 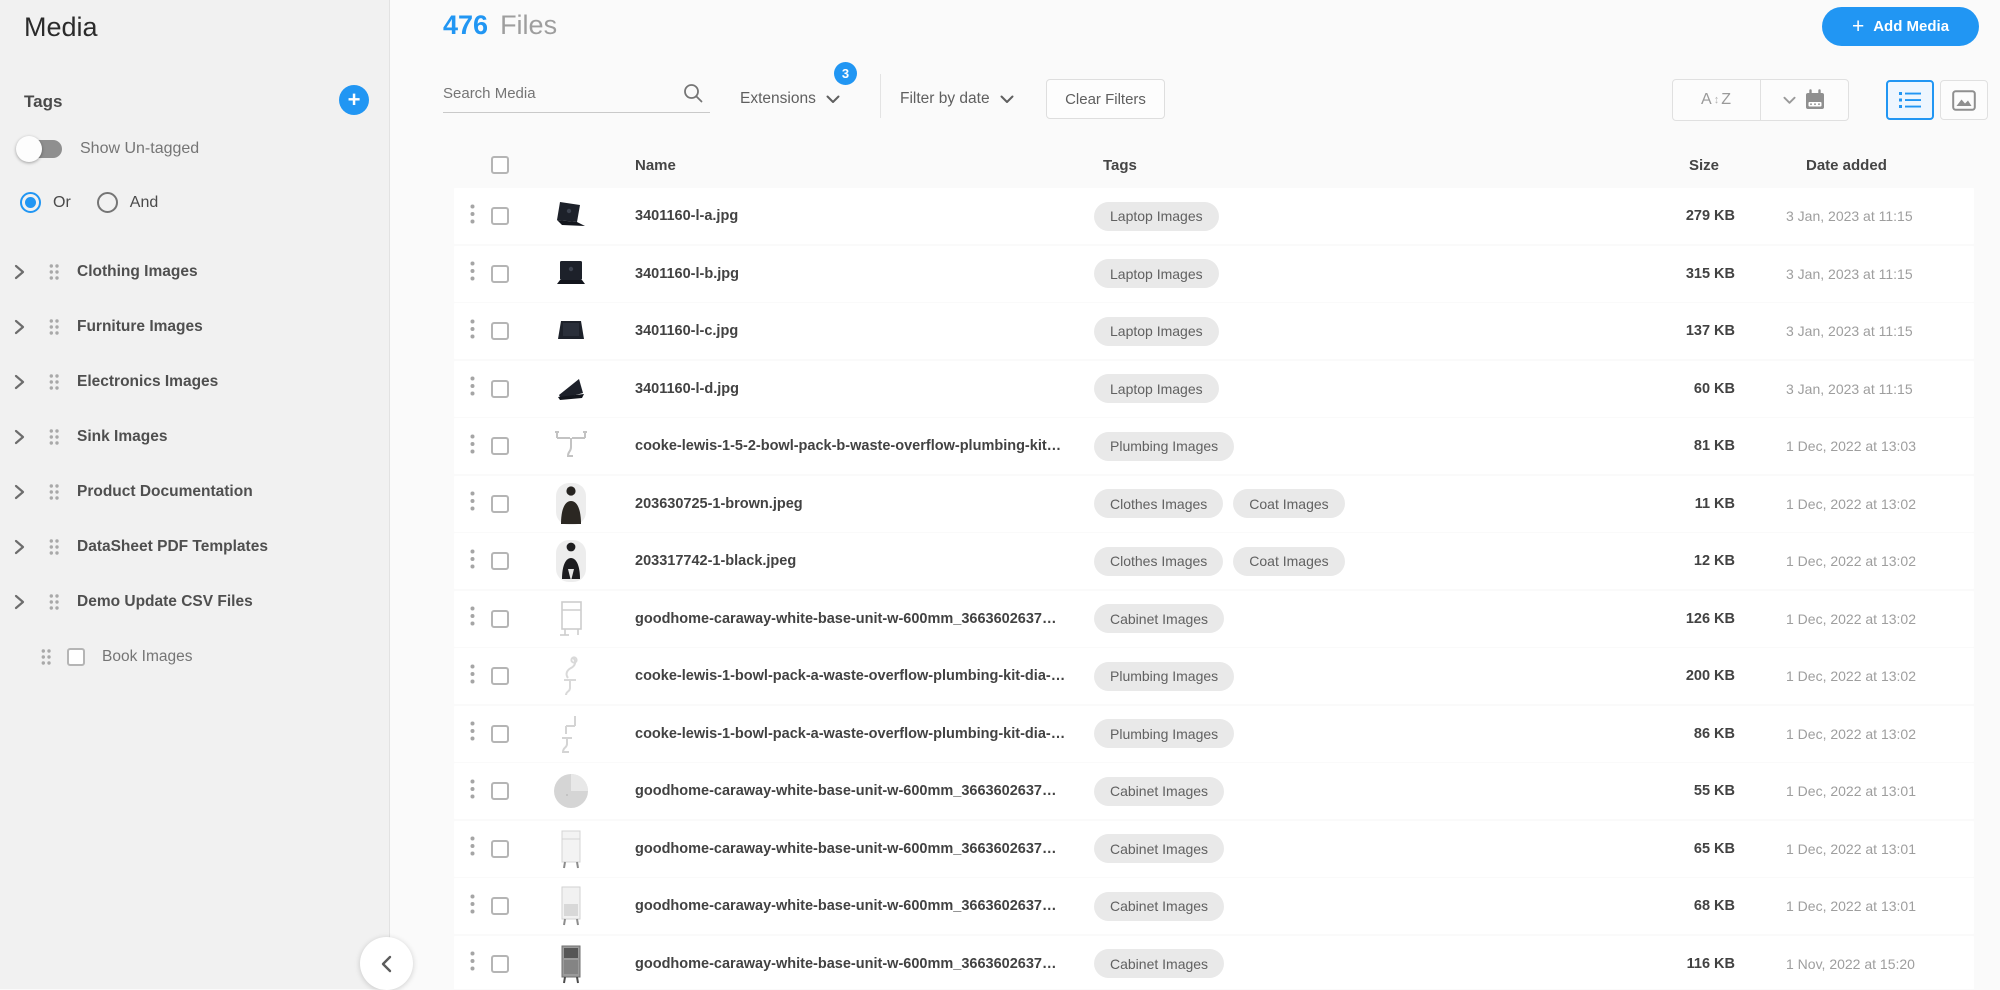 What do you see at coordinates (790, 99) in the screenshot?
I see `extensions-filter-dropdown: Extensions` at bounding box center [790, 99].